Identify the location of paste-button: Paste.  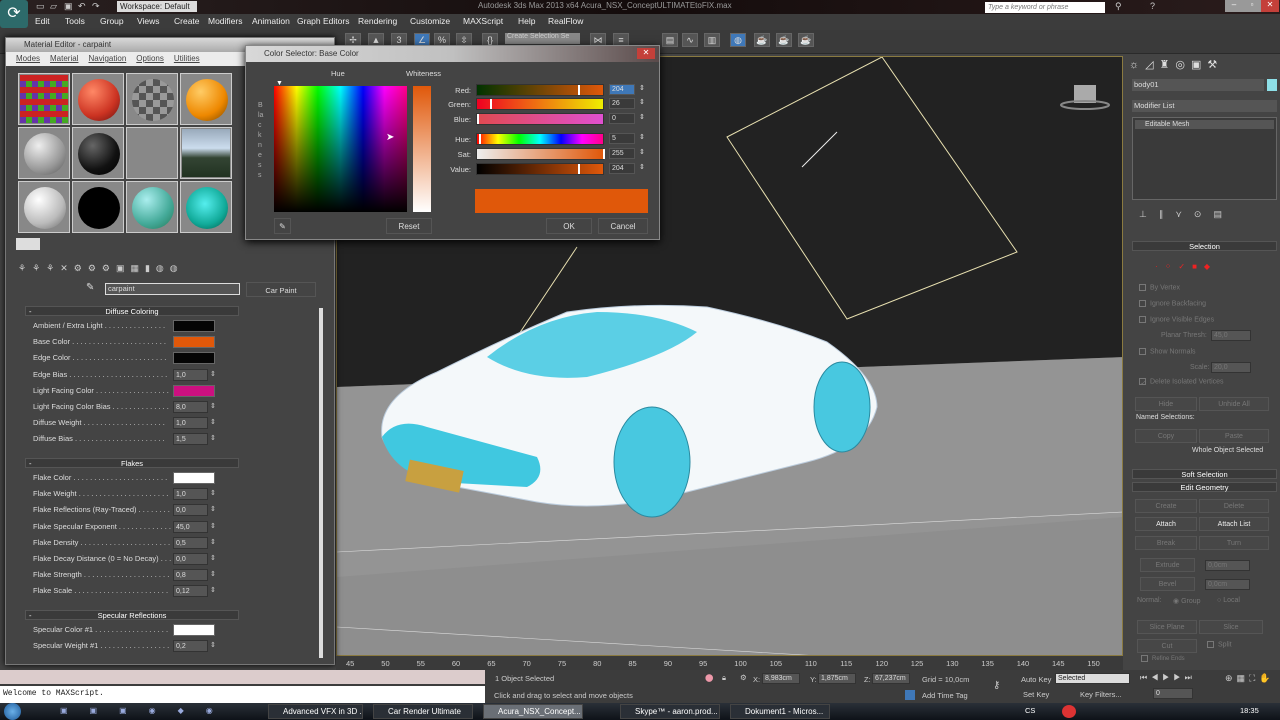
(1234, 436).